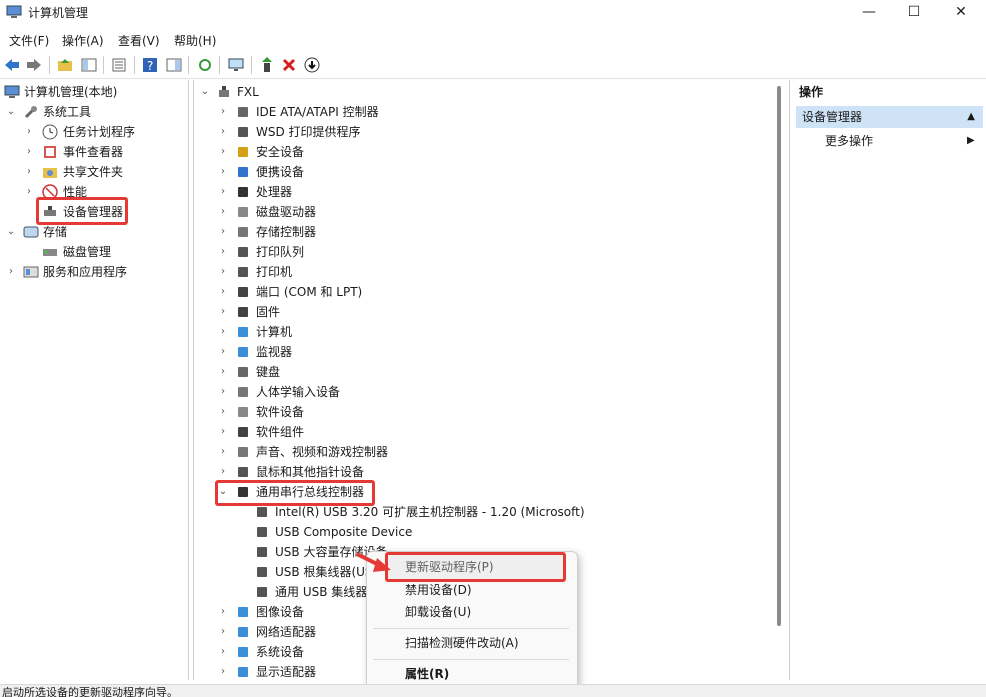 This screenshot has width=986, height=697. I want to click on tree-label: 磁盘驱动器, so click(286, 212).